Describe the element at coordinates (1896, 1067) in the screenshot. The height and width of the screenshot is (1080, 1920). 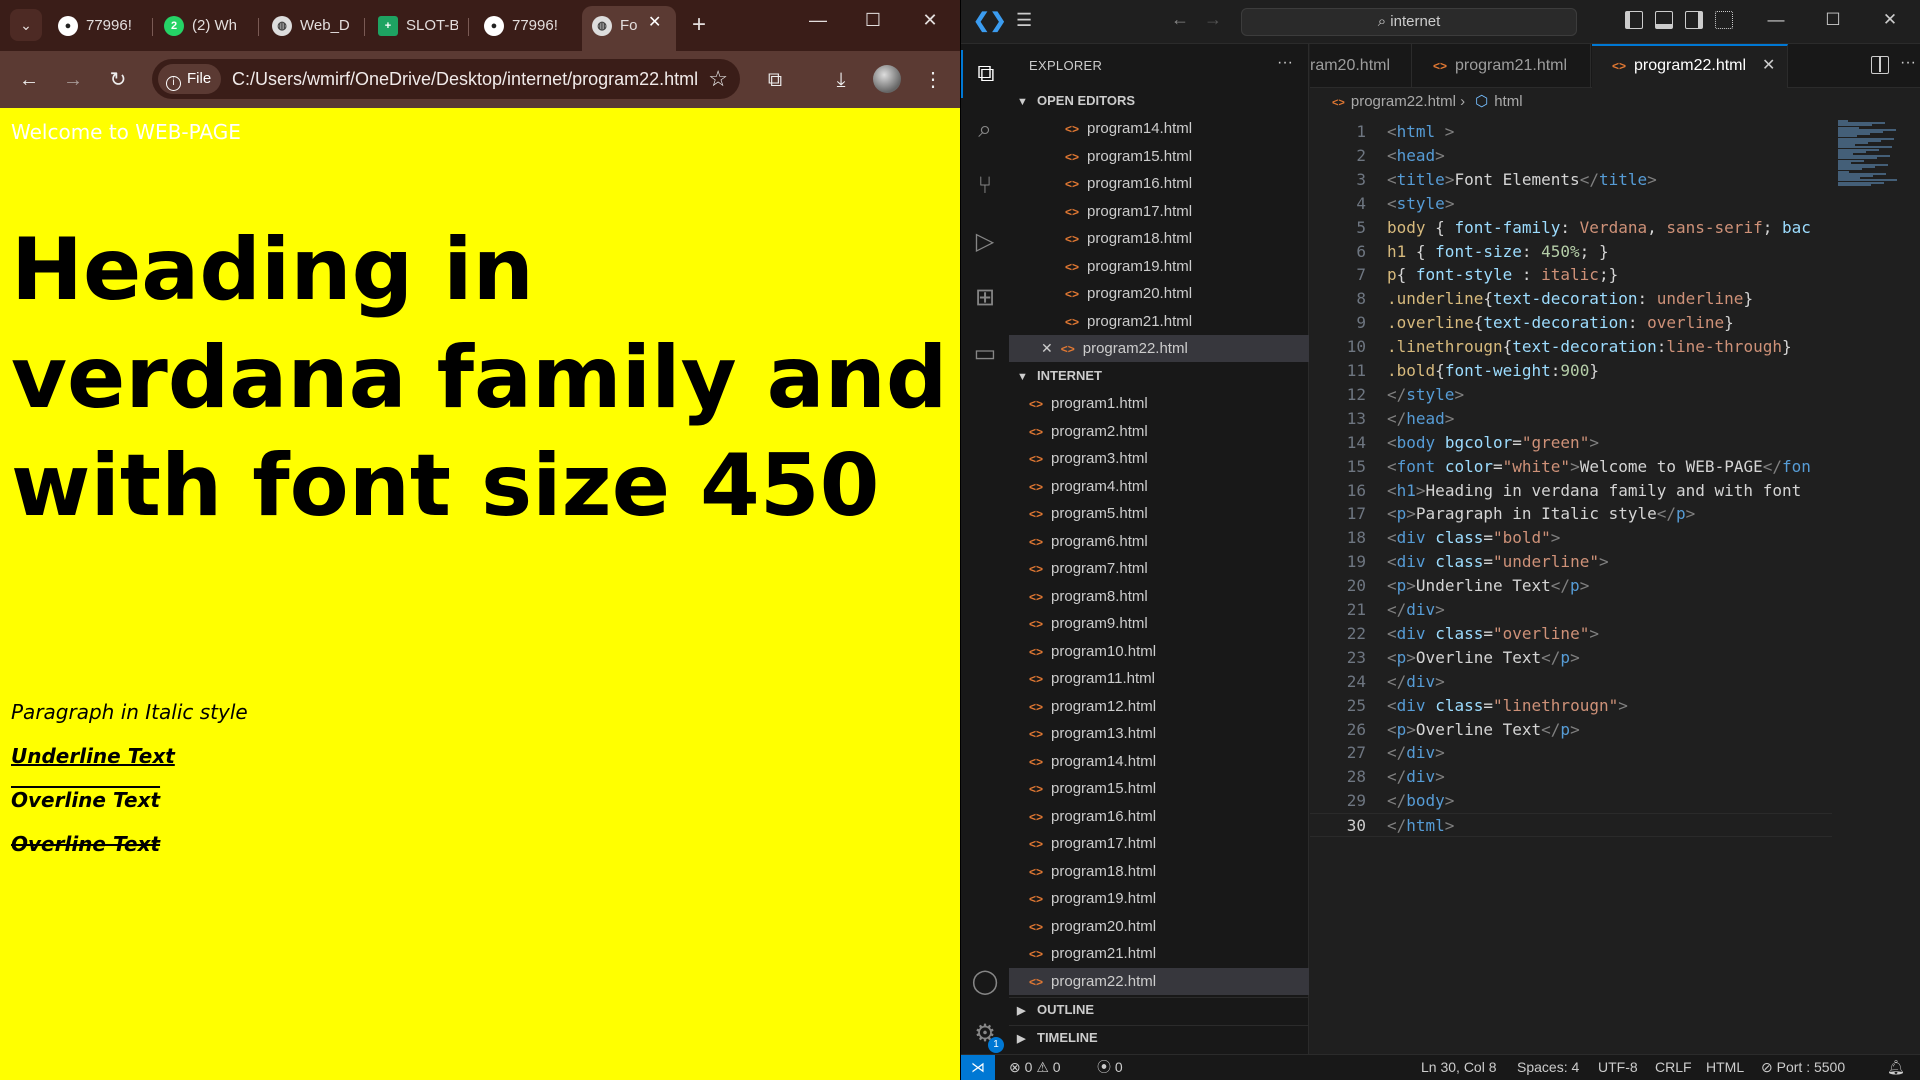
I see `notifications-bell-icon: 🔔︎` at that location.